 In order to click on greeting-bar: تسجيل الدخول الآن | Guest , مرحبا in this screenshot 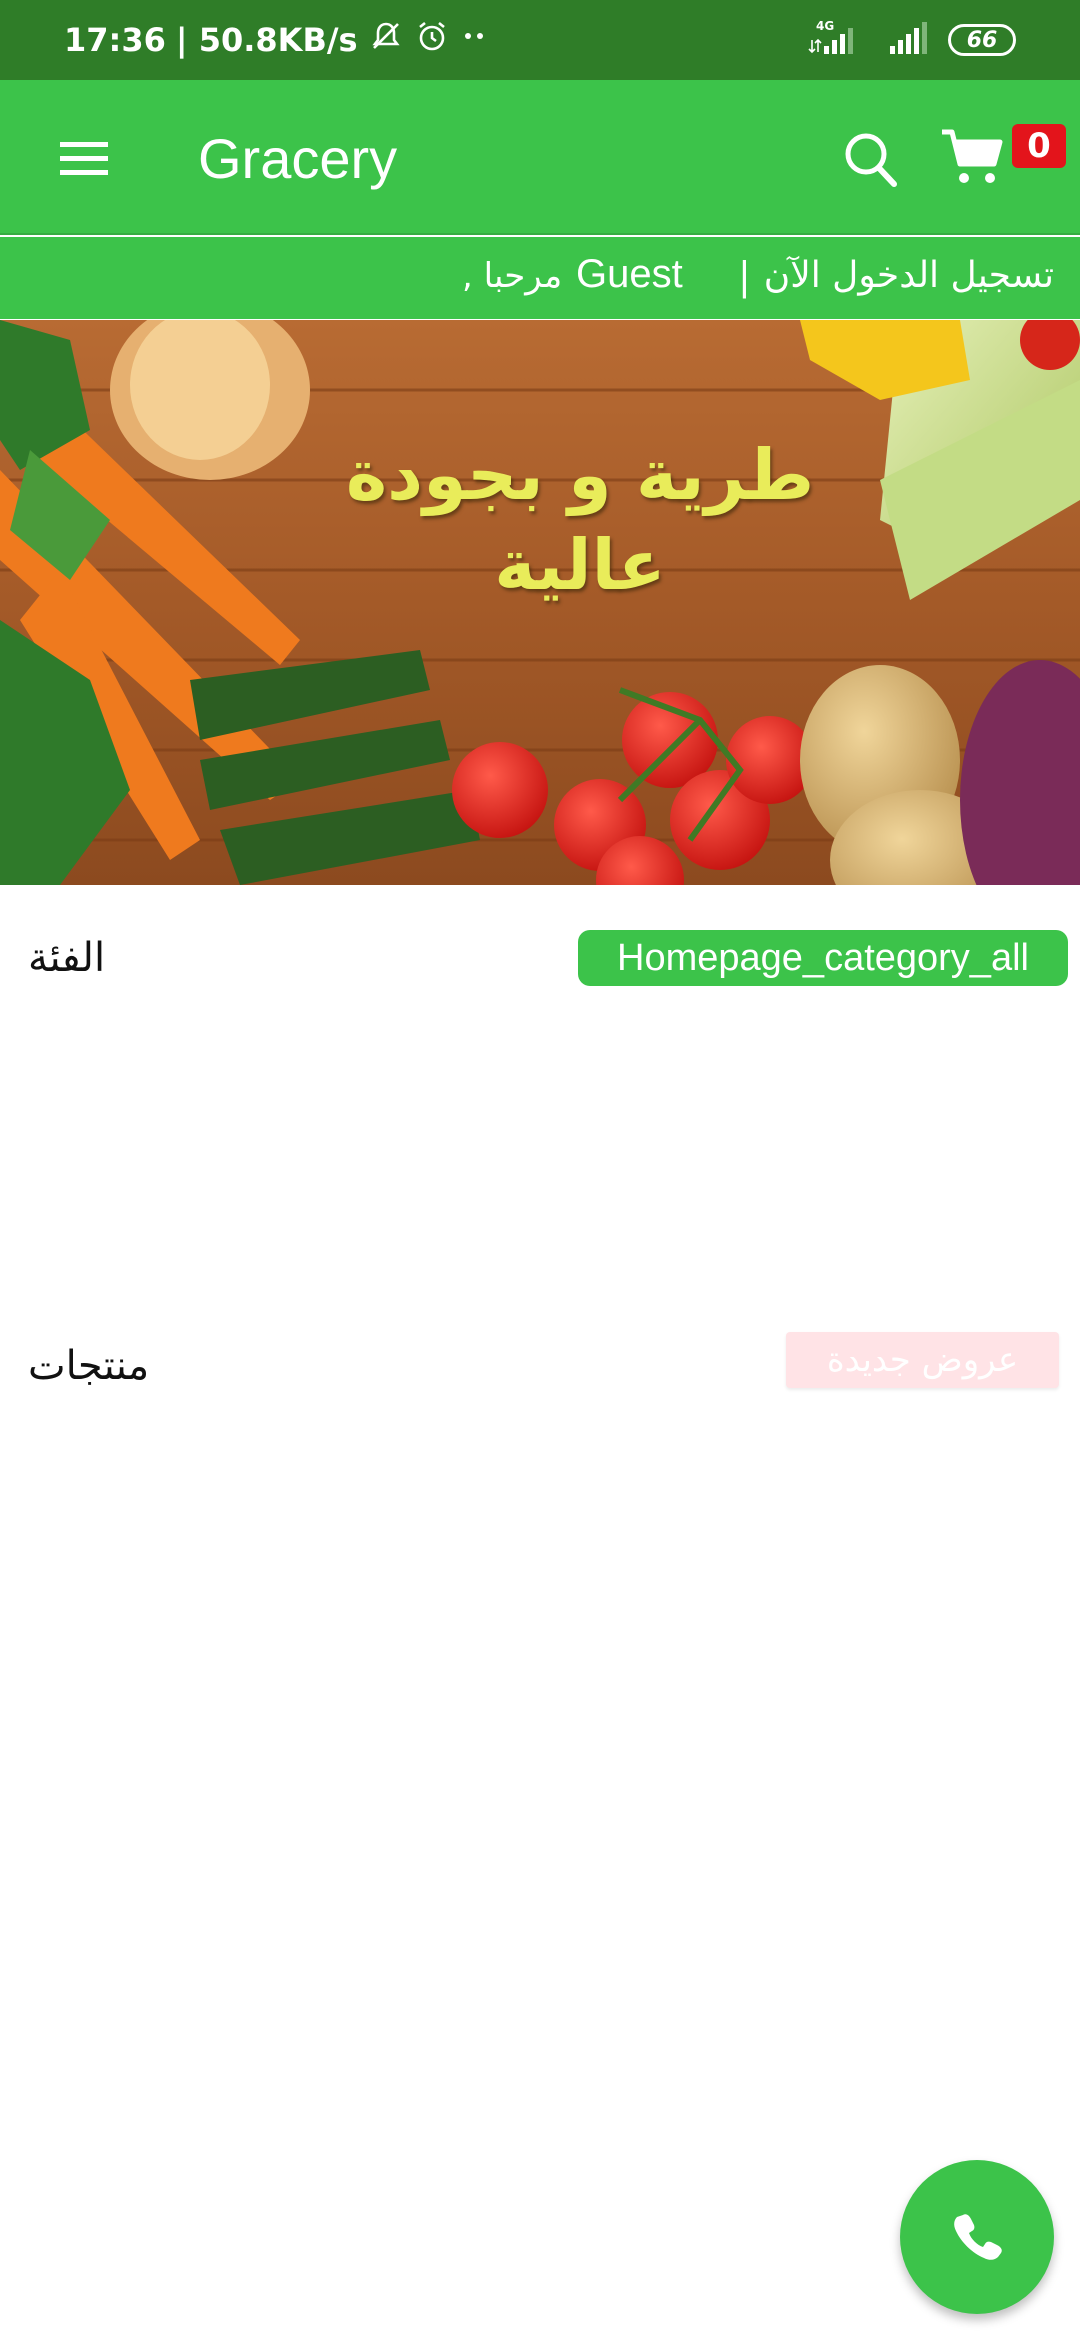, I will do `click(540, 278)`.